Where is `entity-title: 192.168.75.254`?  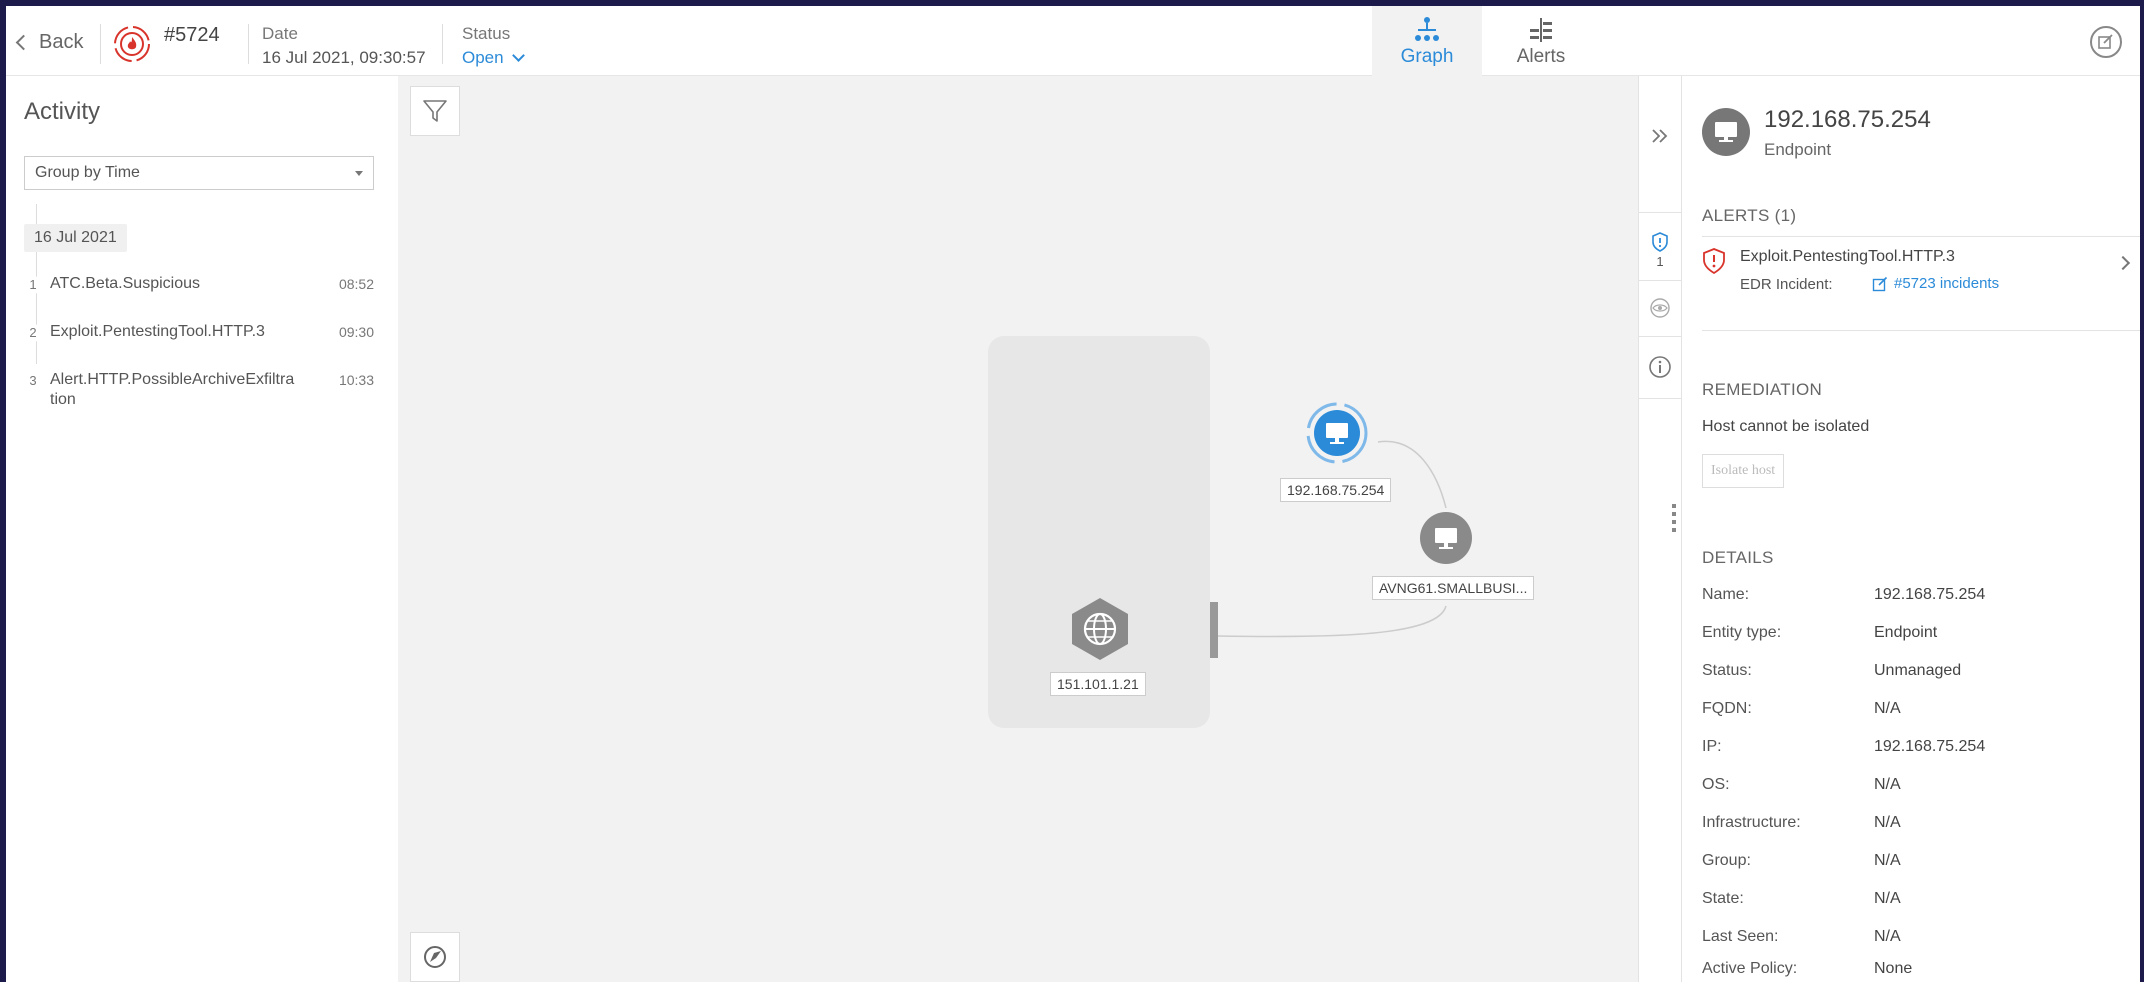 entity-title: 192.168.75.254 is located at coordinates (1847, 119).